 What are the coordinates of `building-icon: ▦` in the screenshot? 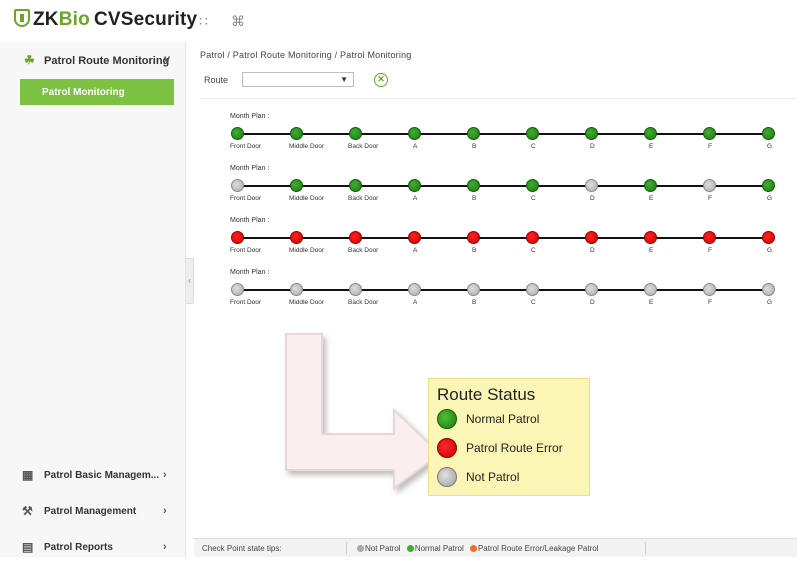 It's located at (28, 475).